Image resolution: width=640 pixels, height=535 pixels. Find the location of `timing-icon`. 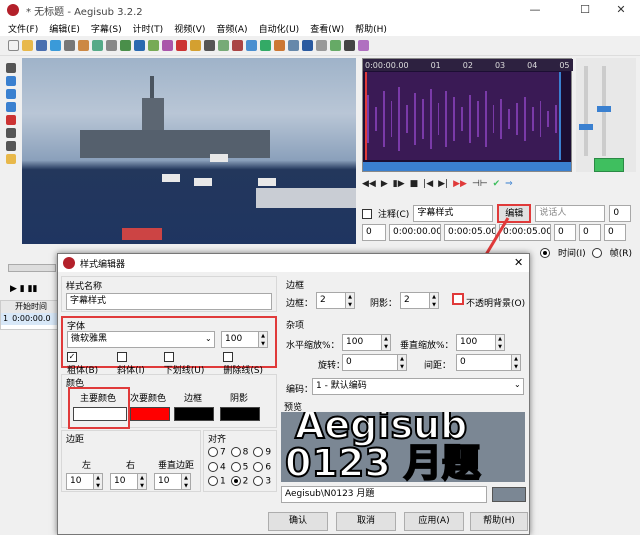

timing-icon is located at coordinates (279, 45).